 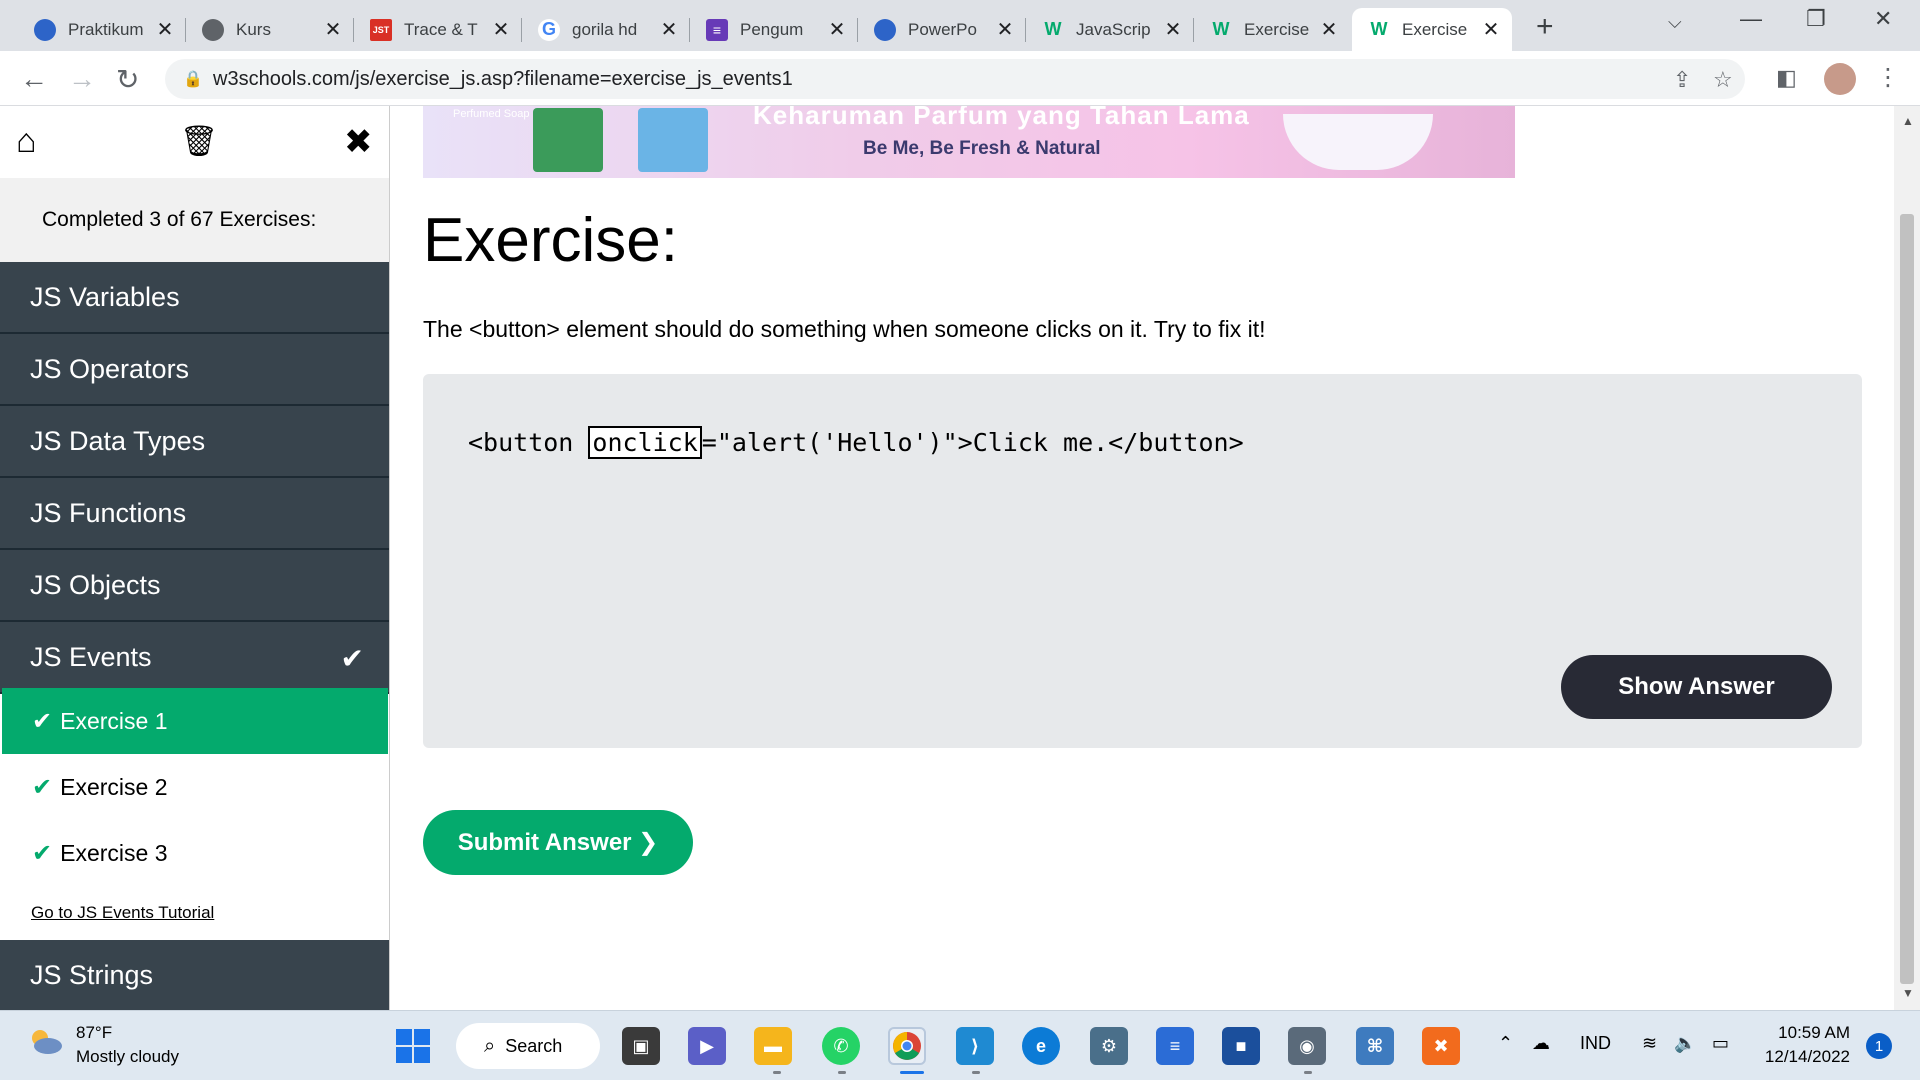 I want to click on tab-title: Exercise, so click(x=1435, y=29).